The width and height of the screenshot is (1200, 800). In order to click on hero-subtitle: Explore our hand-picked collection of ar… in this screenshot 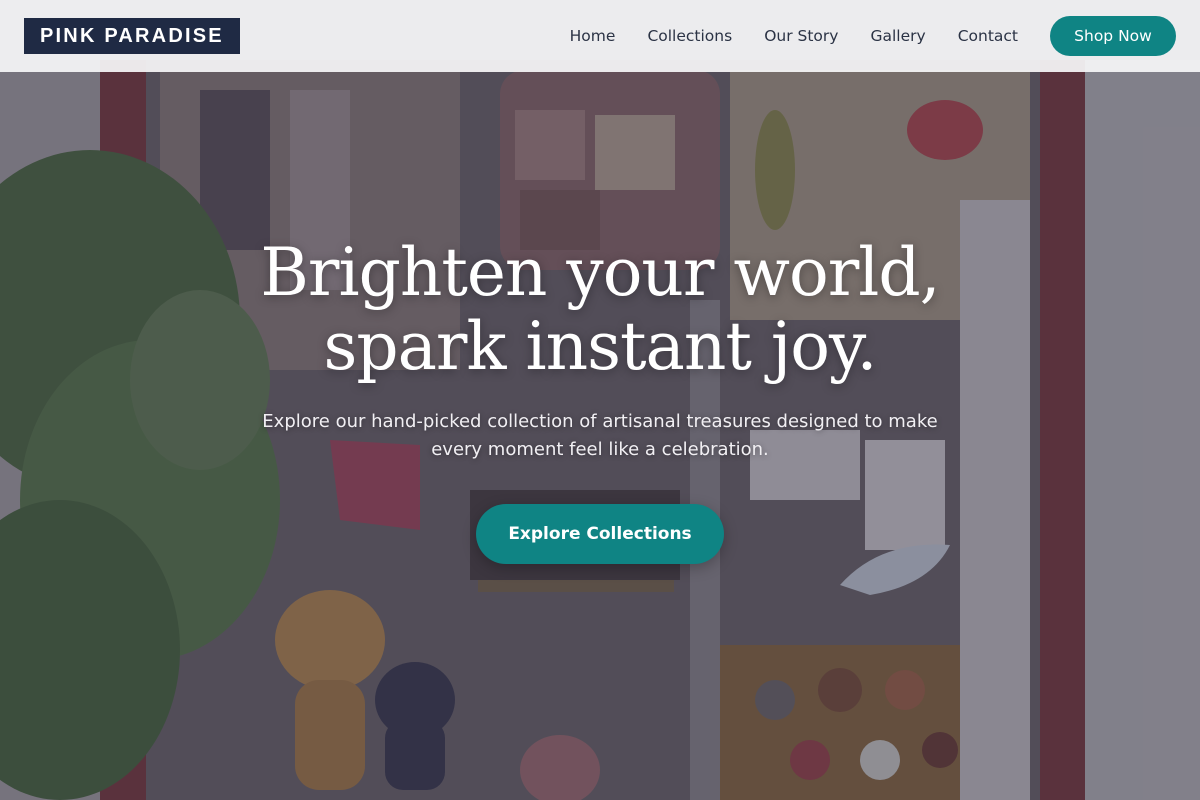, I will do `click(600, 435)`.